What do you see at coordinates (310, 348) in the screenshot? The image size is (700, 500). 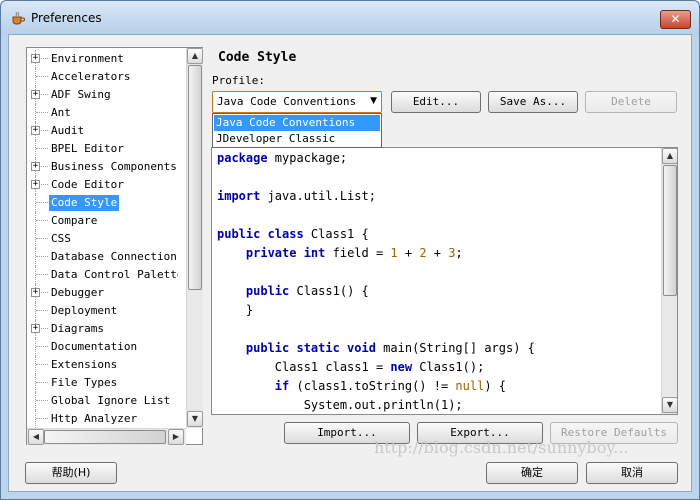 I see `code-token: public static void` at bounding box center [310, 348].